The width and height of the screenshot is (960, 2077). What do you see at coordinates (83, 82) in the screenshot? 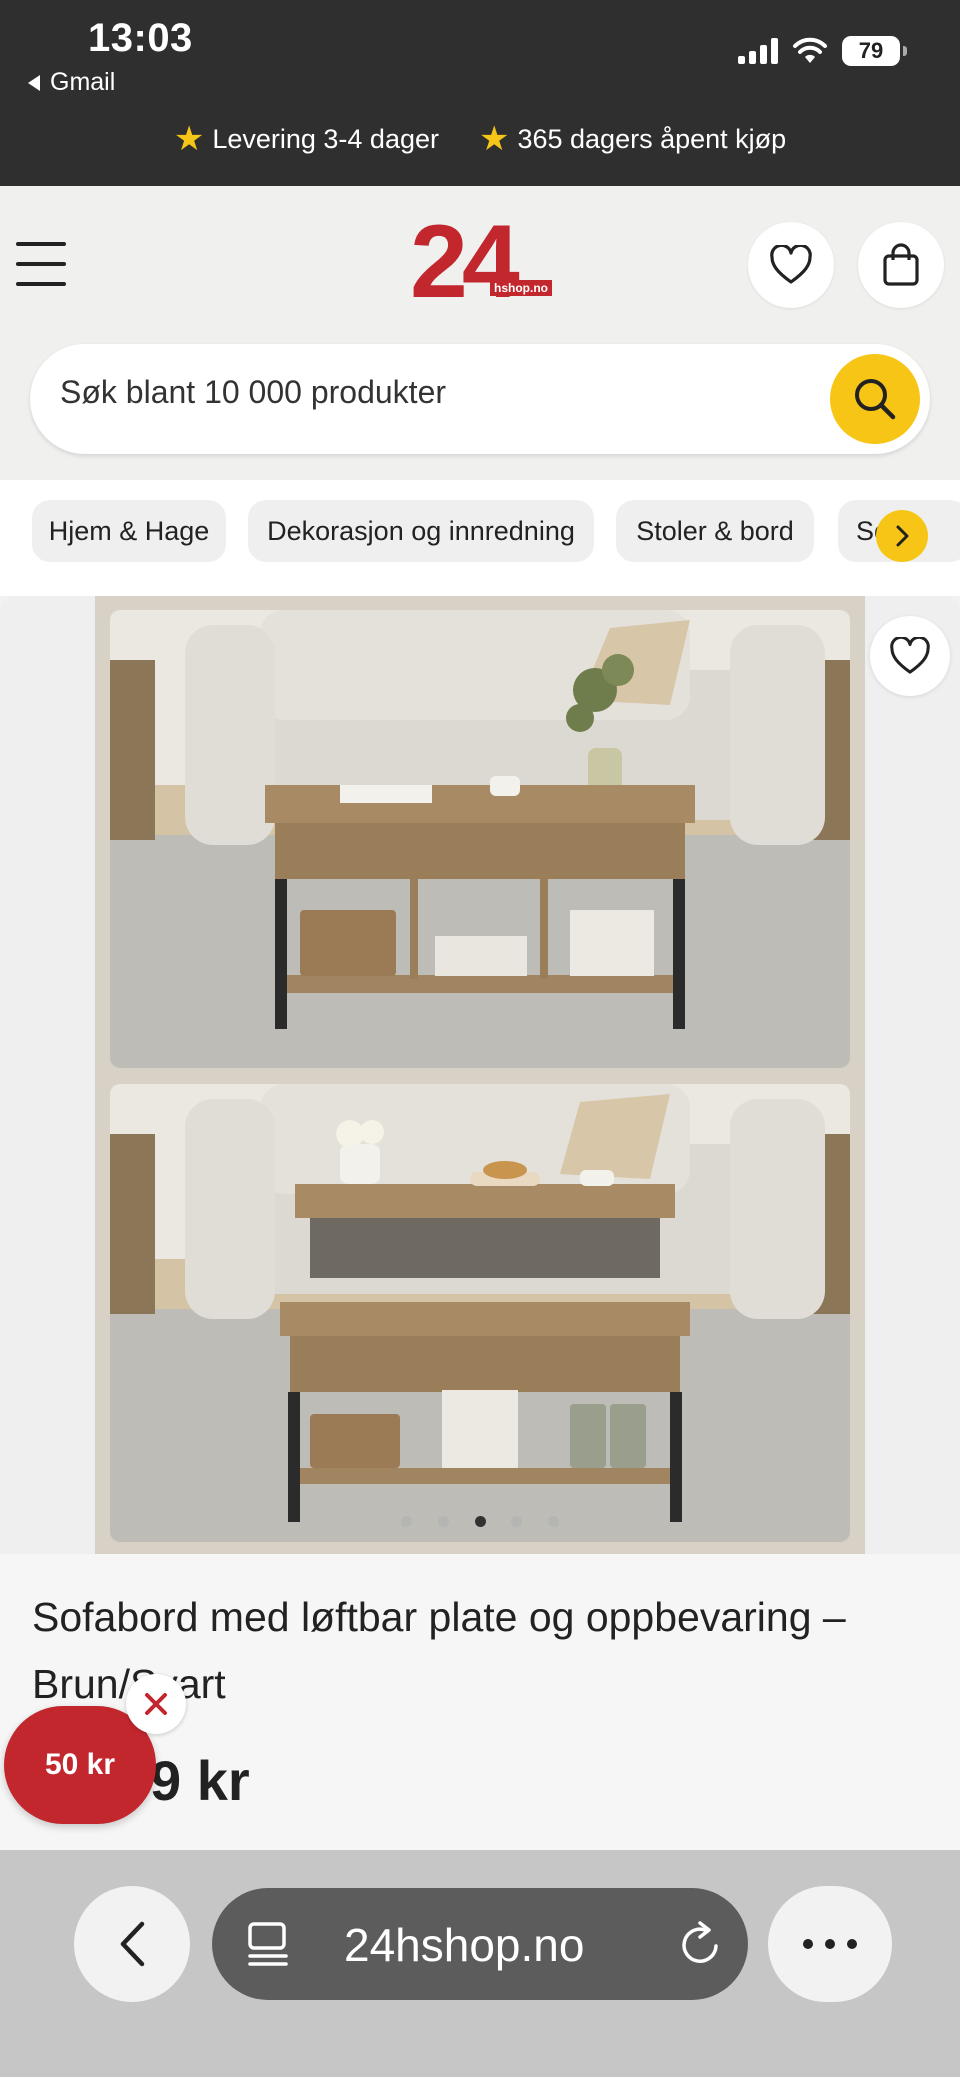
I see `back-app-label: Gmail` at bounding box center [83, 82].